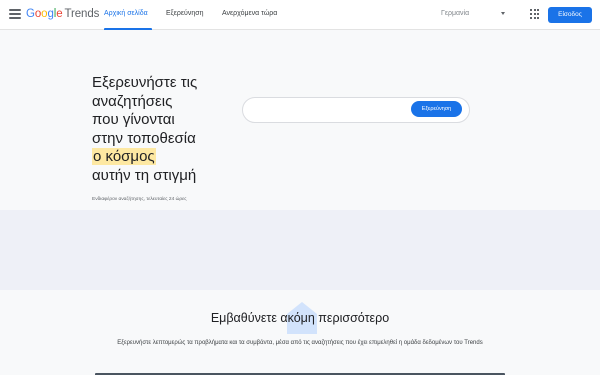  I want to click on tab-home: Αρχική σελίδα, so click(126, 13).